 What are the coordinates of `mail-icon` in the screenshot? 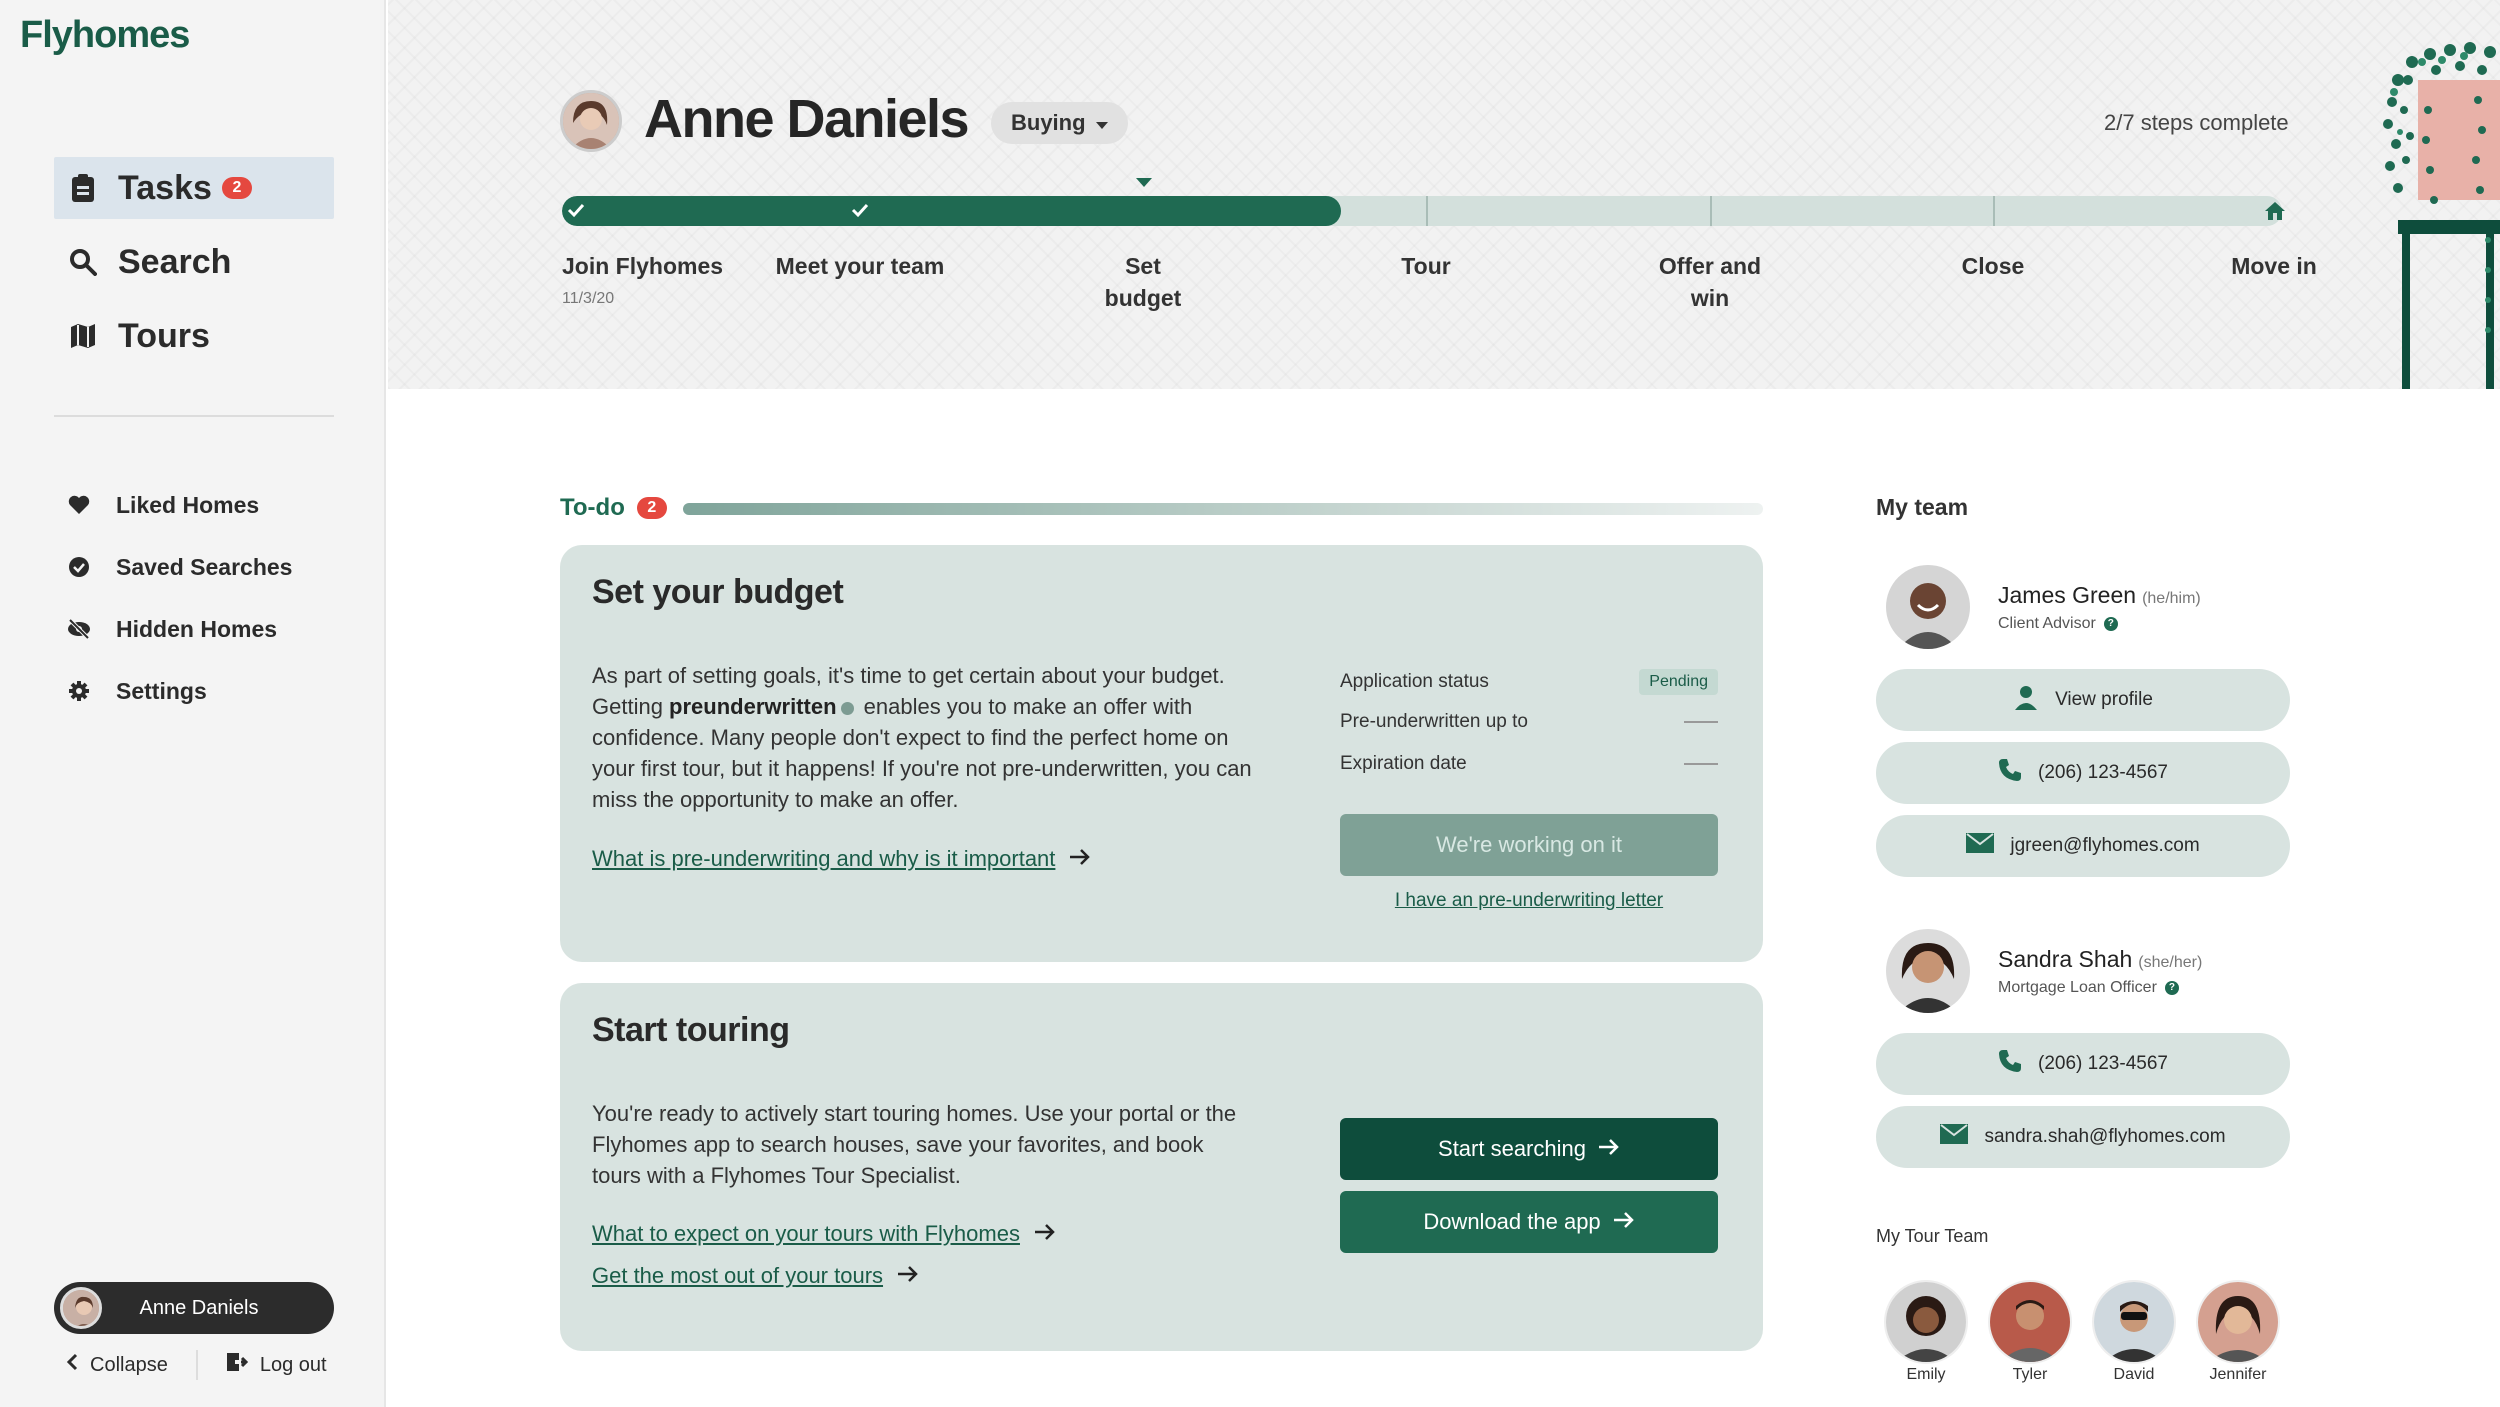 It's located at (1980, 846).